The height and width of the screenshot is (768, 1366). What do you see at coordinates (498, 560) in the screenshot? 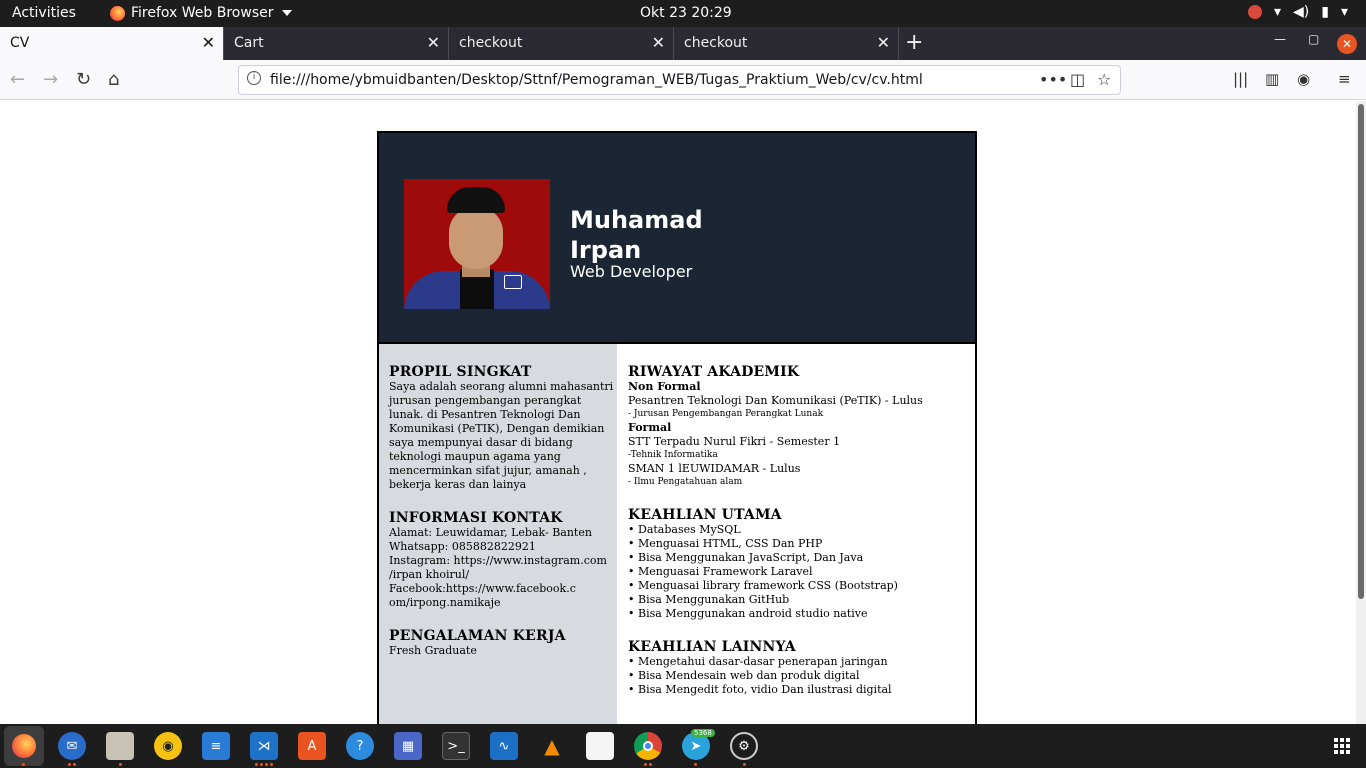
I see `contact-line: Instagram: https://www.instagram.com` at bounding box center [498, 560].